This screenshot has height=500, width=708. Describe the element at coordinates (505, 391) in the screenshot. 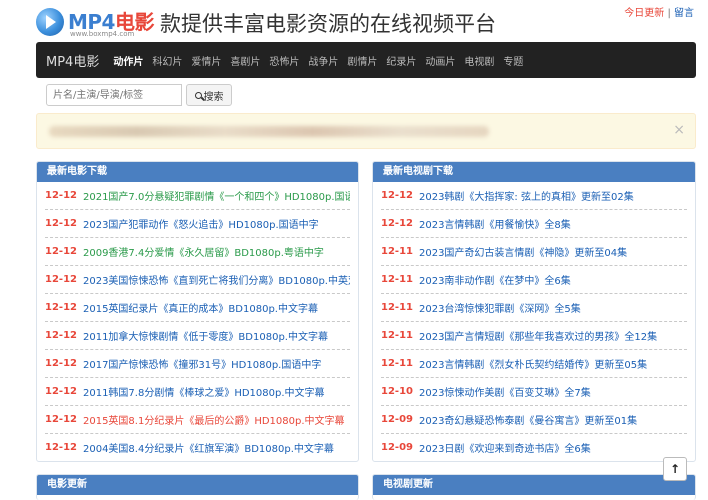

I see `item-title-link: 2023惊悚动作美剧《百变艾琳》全7集` at that location.